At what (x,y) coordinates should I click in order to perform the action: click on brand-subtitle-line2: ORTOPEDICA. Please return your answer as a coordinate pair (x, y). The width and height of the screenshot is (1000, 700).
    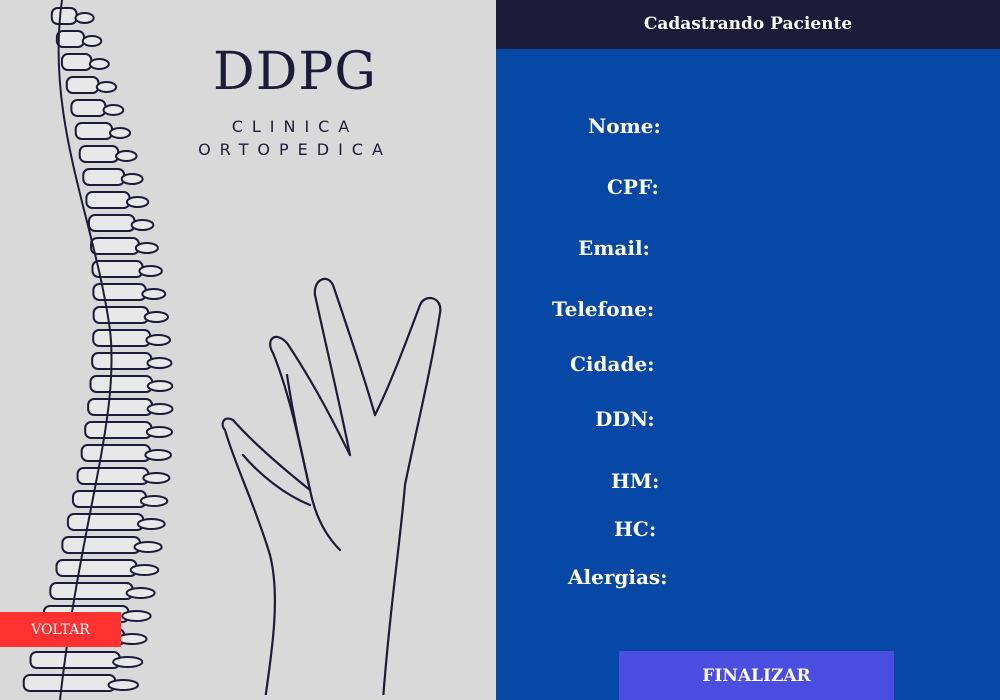
    Looking at the image, I should click on (295, 149).